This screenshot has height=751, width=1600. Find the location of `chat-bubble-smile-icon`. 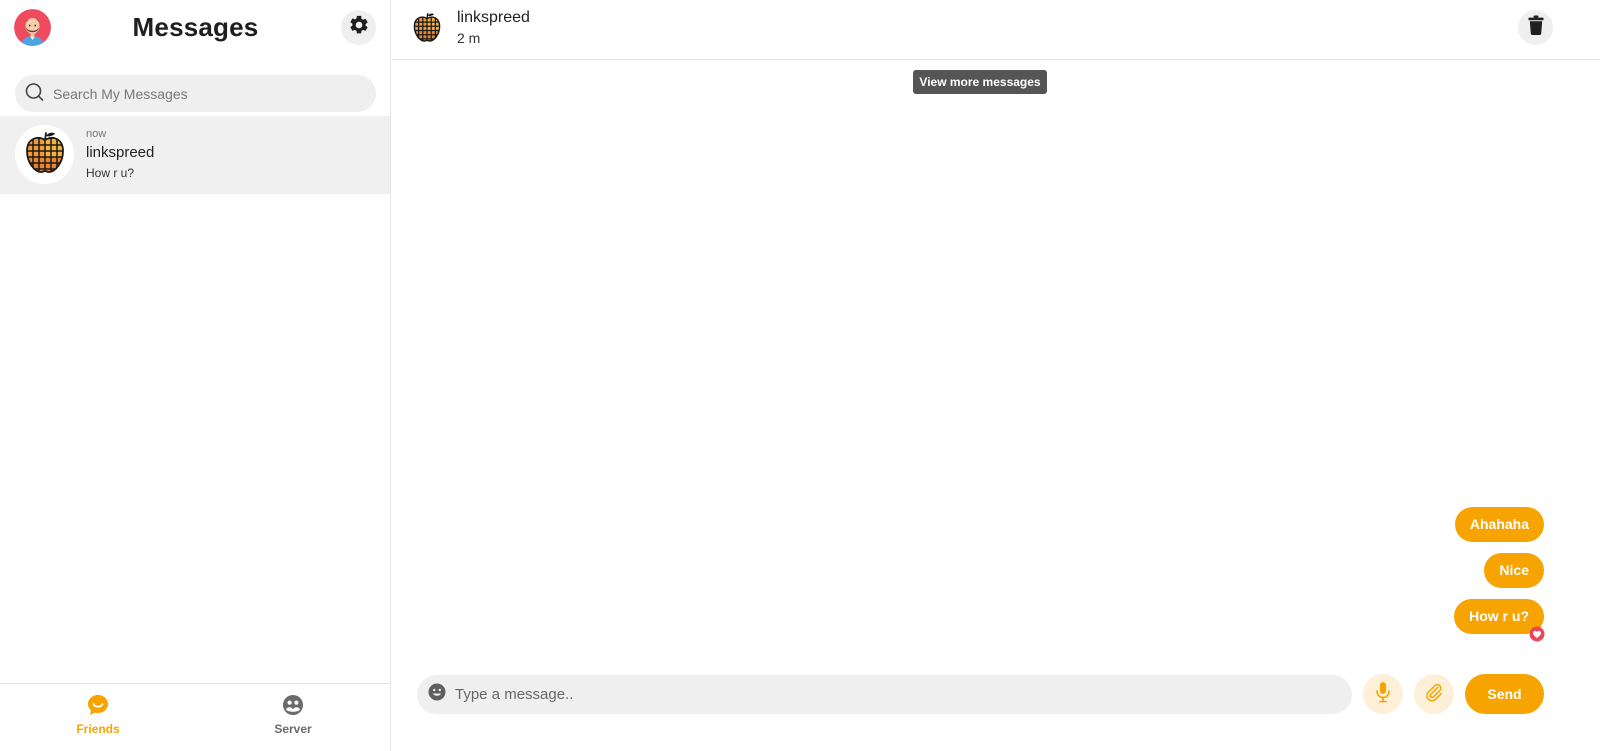

chat-bubble-smile-icon is located at coordinates (98, 707).